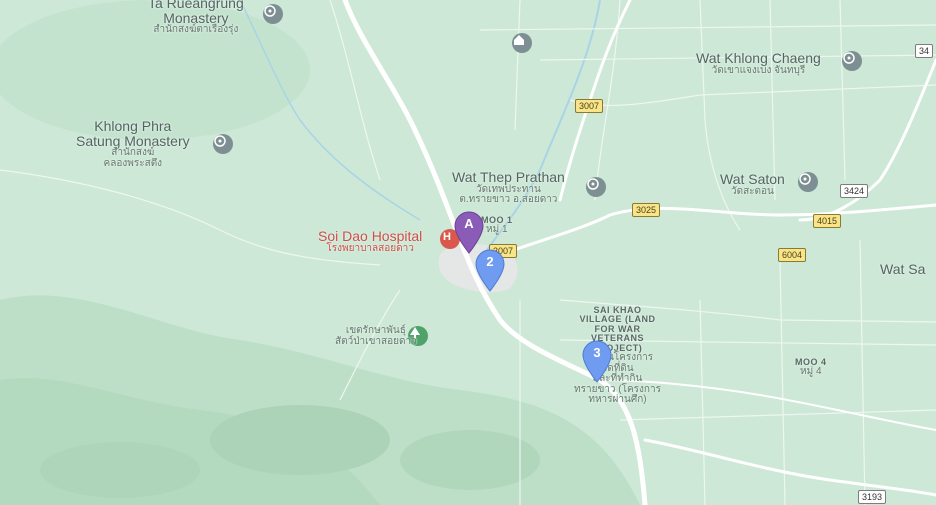 The image size is (936, 505). Describe the element at coordinates (597, 361) in the screenshot. I see `marker-3: 3` at that location.